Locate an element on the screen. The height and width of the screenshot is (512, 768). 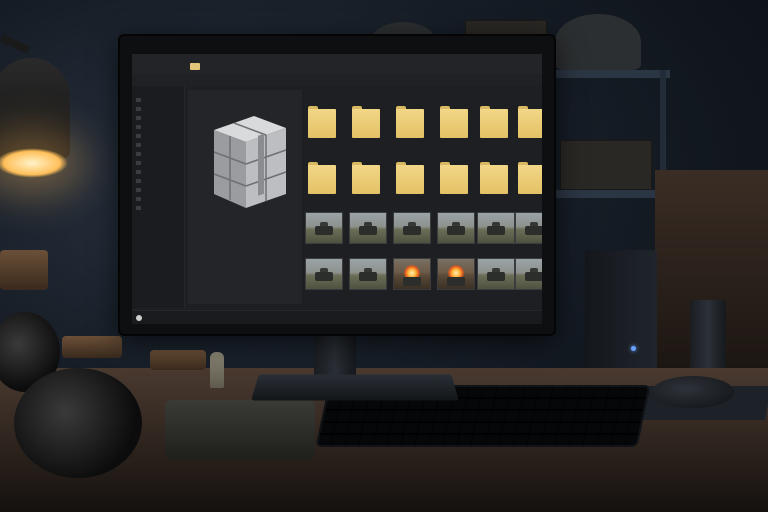
lamp-arm is located at coordinates (15, 44).